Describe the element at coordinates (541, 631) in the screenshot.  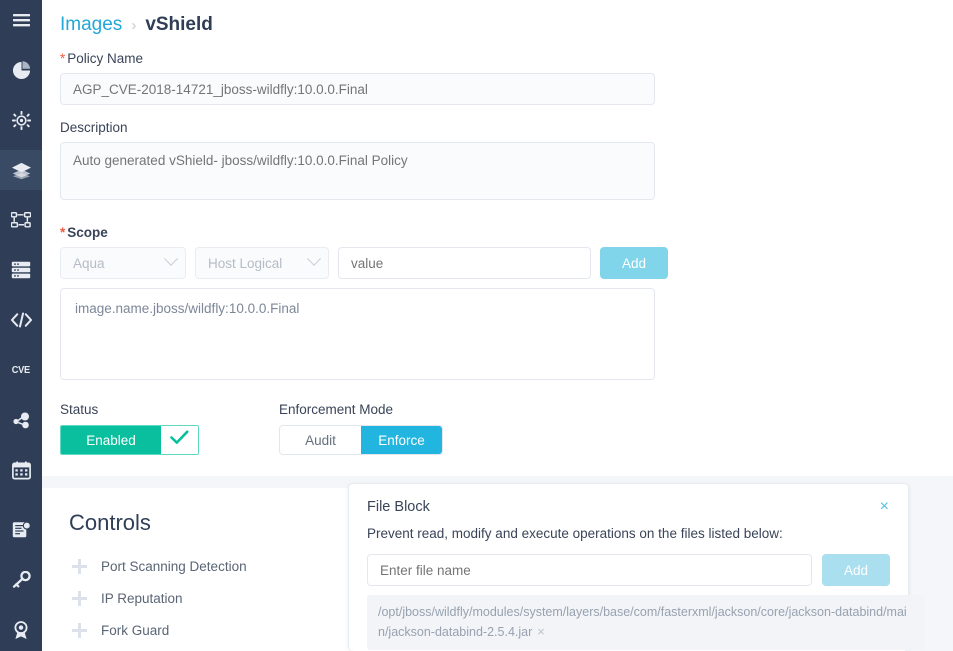
I see `remove-file-icon: ×` at that location.